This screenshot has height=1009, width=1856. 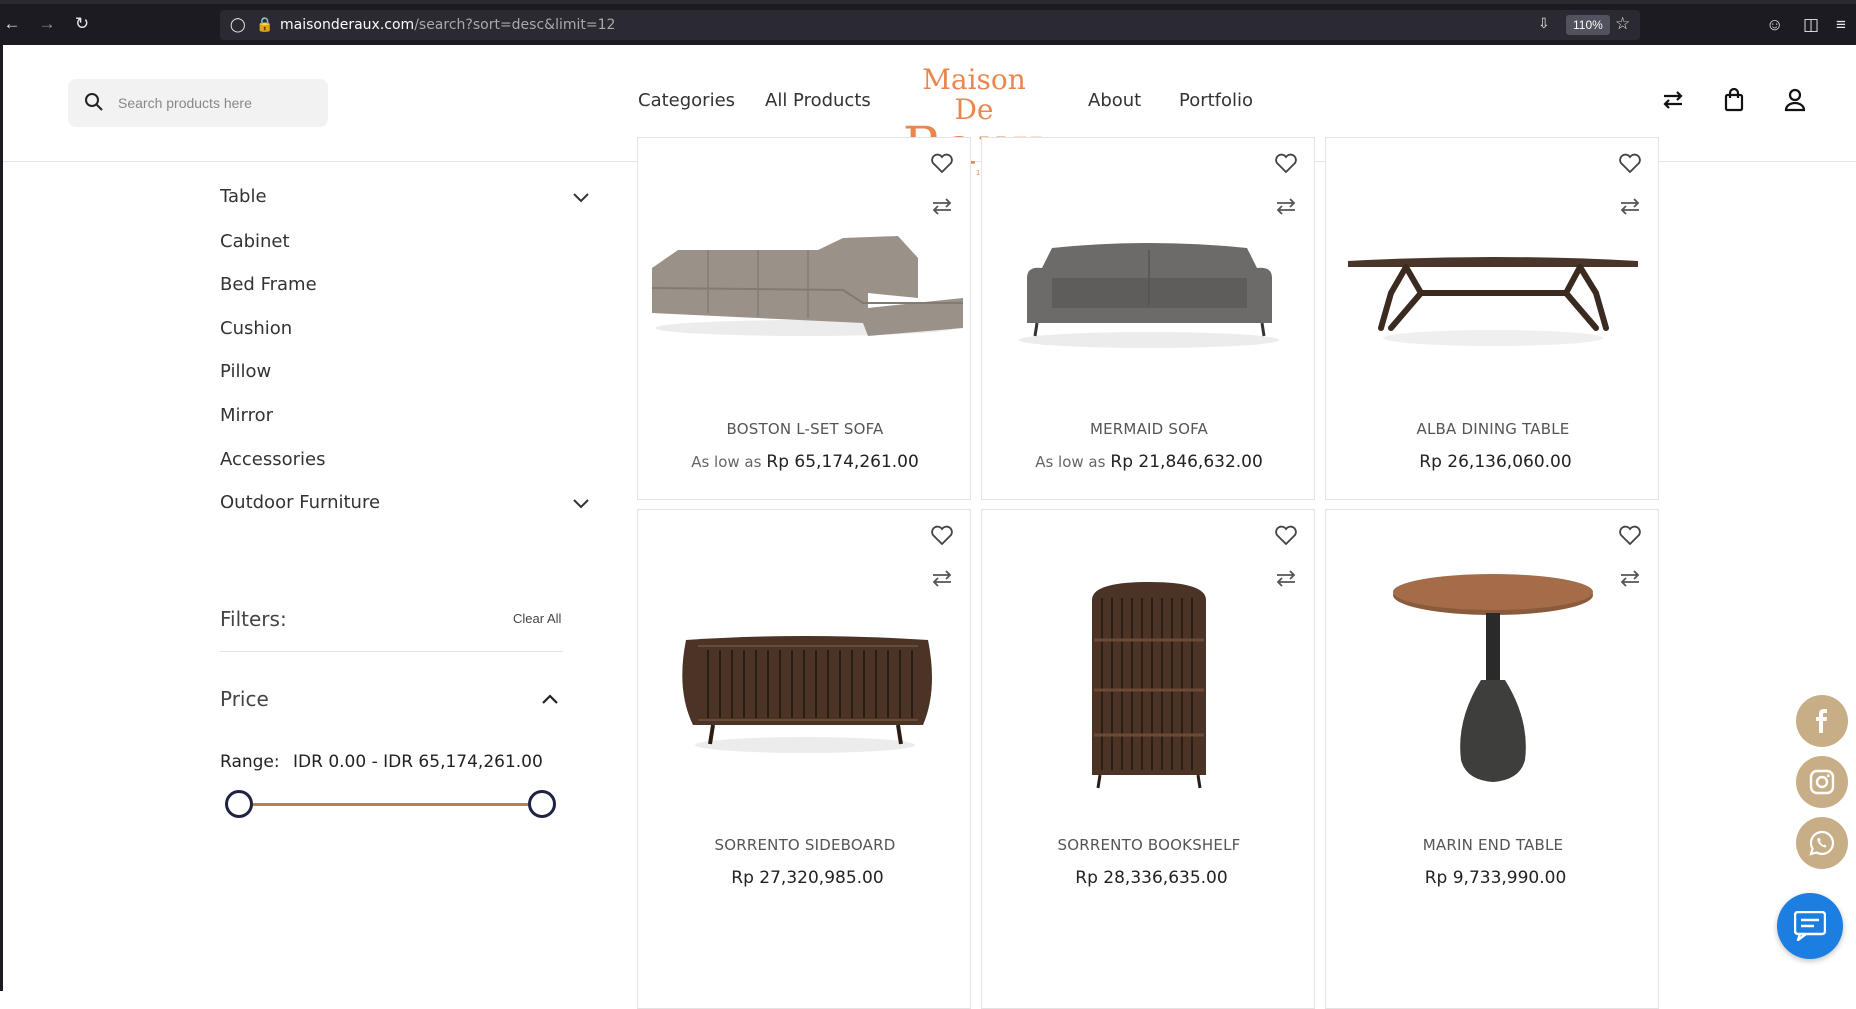 I want to click on site-logo: Maison De Raux Estd.1988, so click(x=974, y=121).